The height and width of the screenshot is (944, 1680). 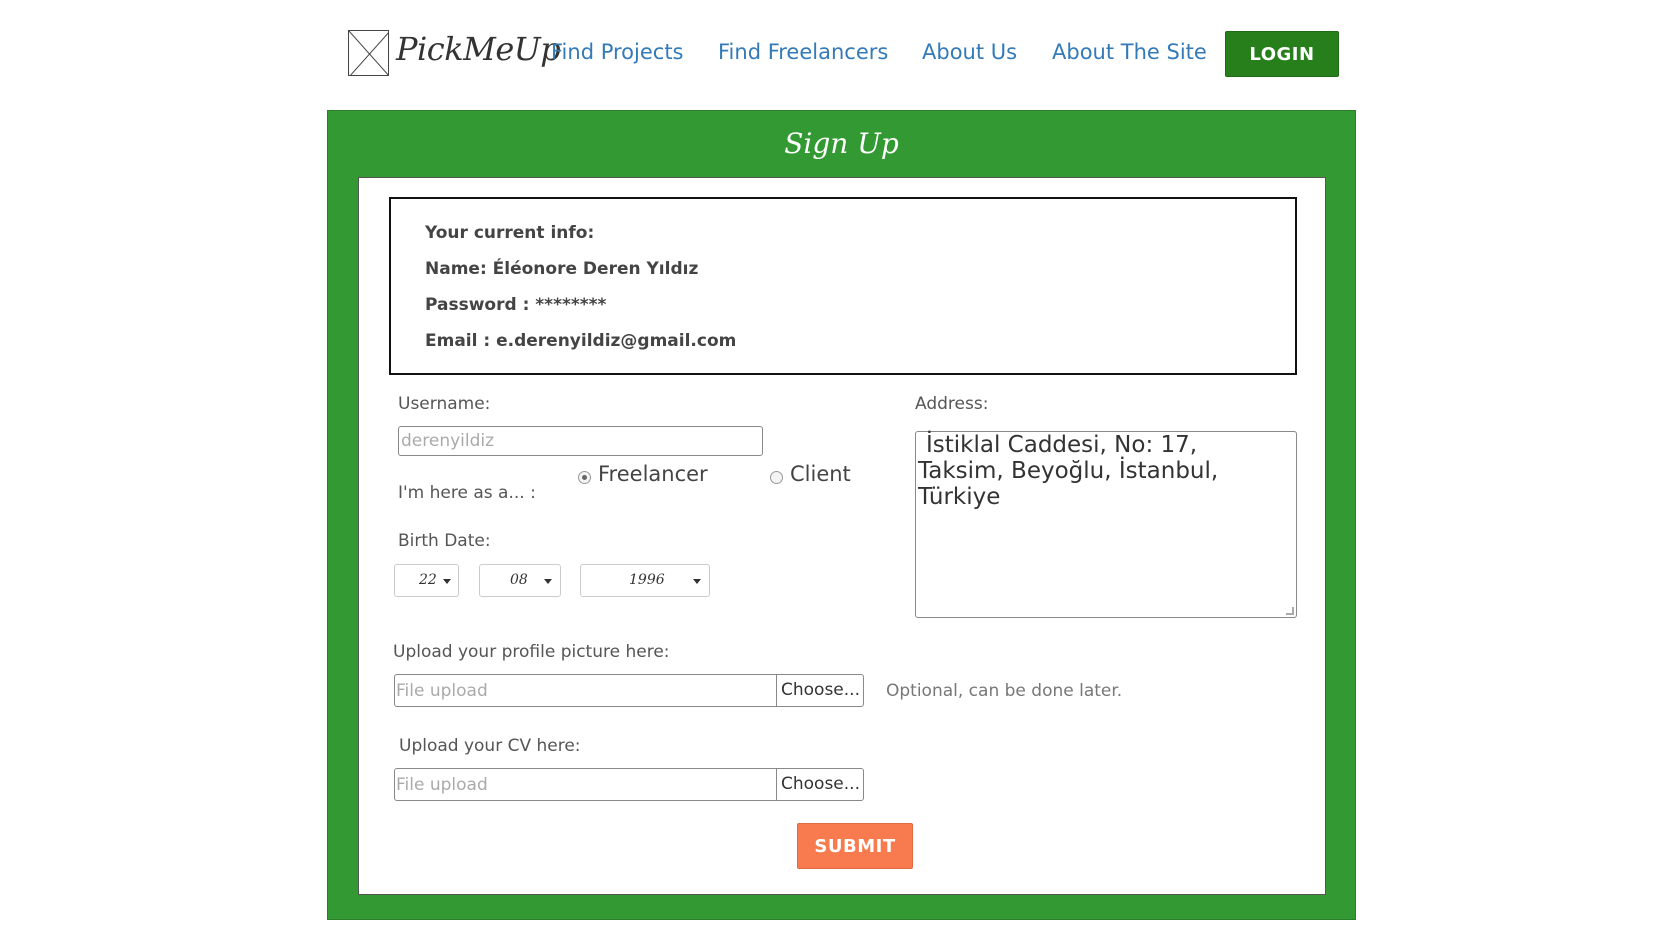 I want to click on birth-year-value: 1996, so click(x=647, y=580).